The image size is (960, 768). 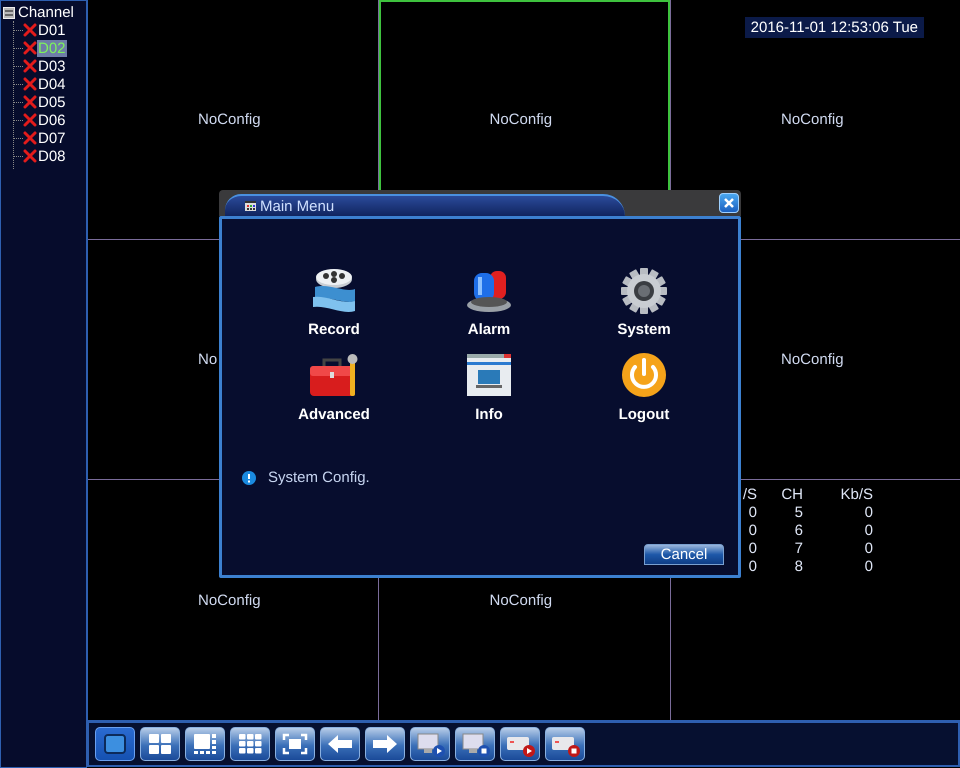 I want to click on dialog-title: Main Menu, so click(x=297, y=206).